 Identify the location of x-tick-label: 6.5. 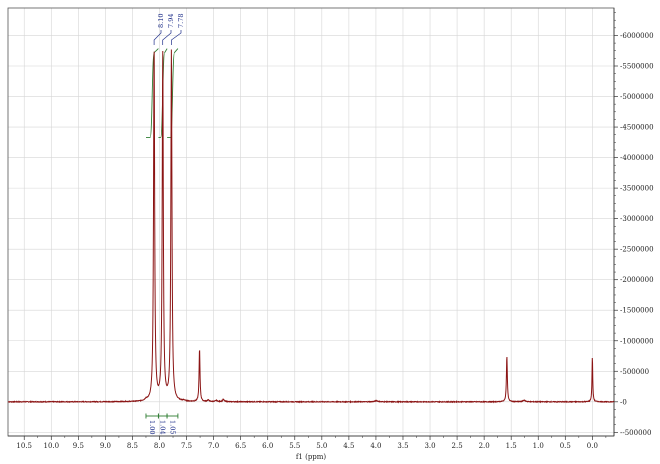
(240, 446).